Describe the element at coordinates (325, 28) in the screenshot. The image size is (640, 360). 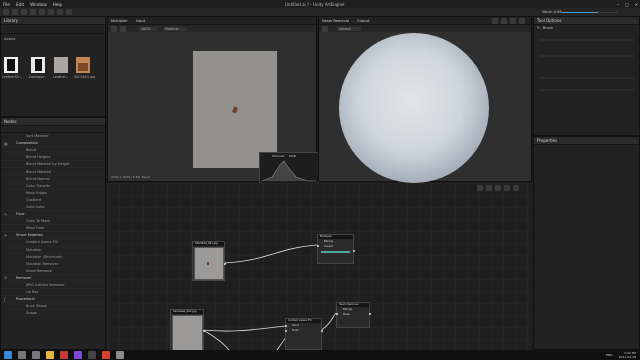
I see `reset-view-icon` at that location.